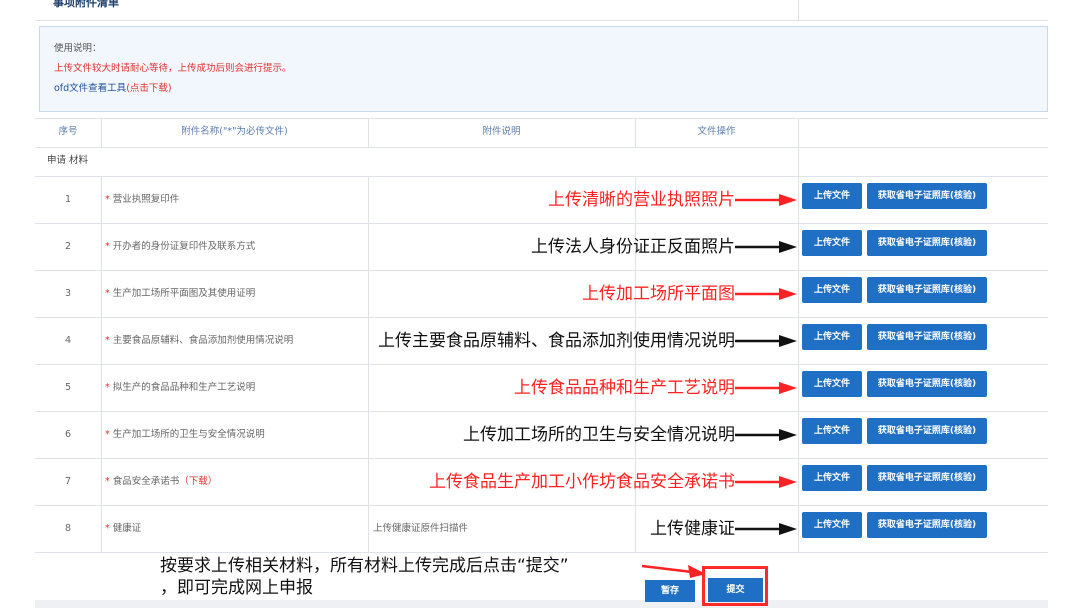 The image size is (1080, 608). Describe the element at coordinates (541, 604) in the screenshot. I see `footer-bar` at that location.